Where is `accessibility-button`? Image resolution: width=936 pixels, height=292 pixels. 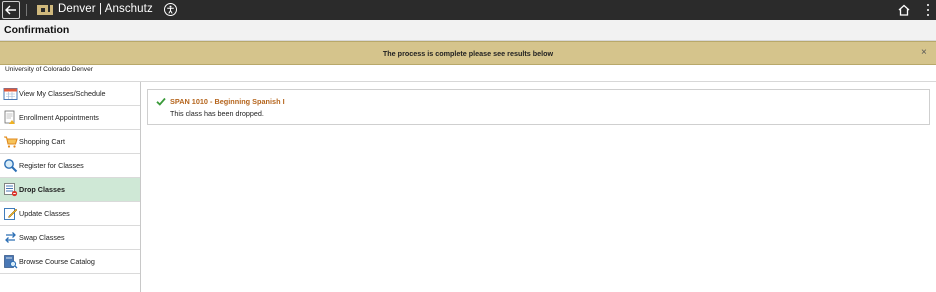 accessibility-button is located at coordinates (170, 9).